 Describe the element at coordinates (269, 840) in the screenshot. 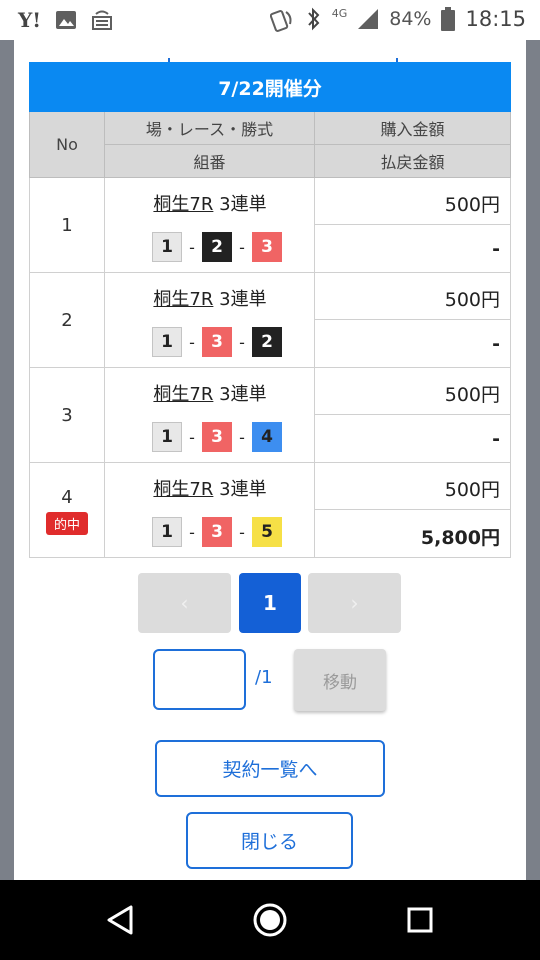

I see `close-button: 閉じる` at that location.